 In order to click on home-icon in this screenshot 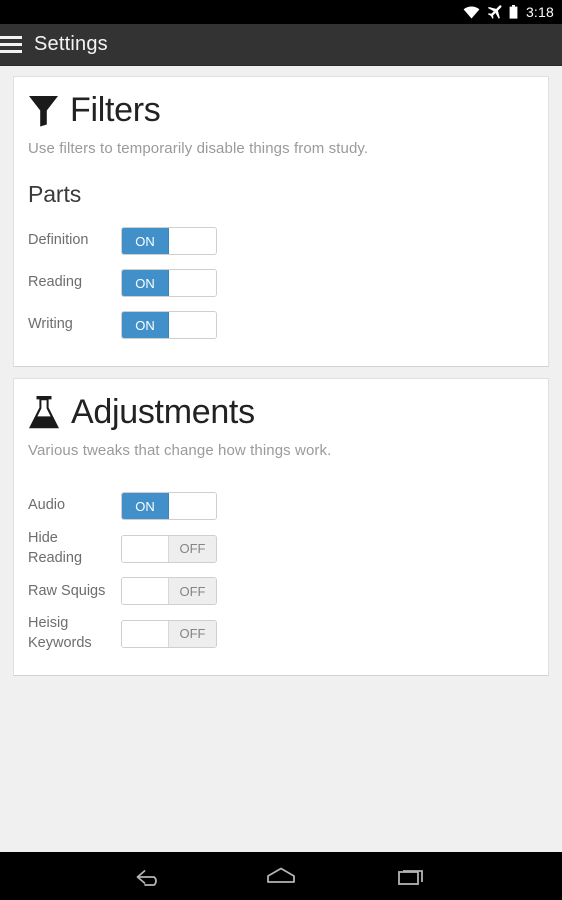, I will do `click(281, 875)`.